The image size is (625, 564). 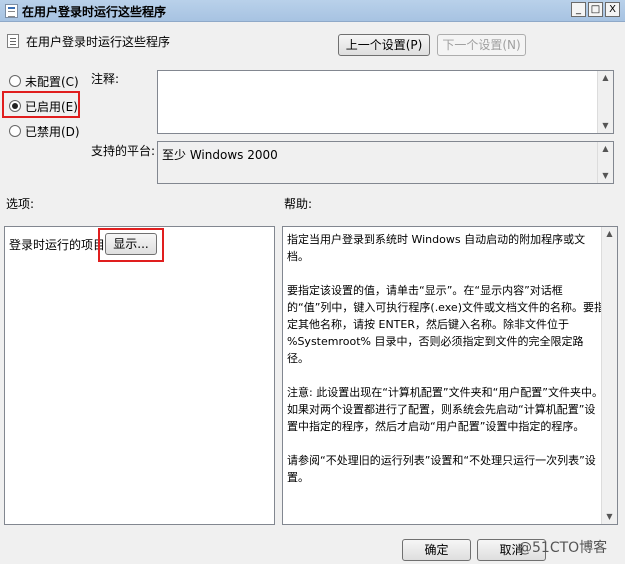 I want to click on close-button: X, so click(x=612, y=9).